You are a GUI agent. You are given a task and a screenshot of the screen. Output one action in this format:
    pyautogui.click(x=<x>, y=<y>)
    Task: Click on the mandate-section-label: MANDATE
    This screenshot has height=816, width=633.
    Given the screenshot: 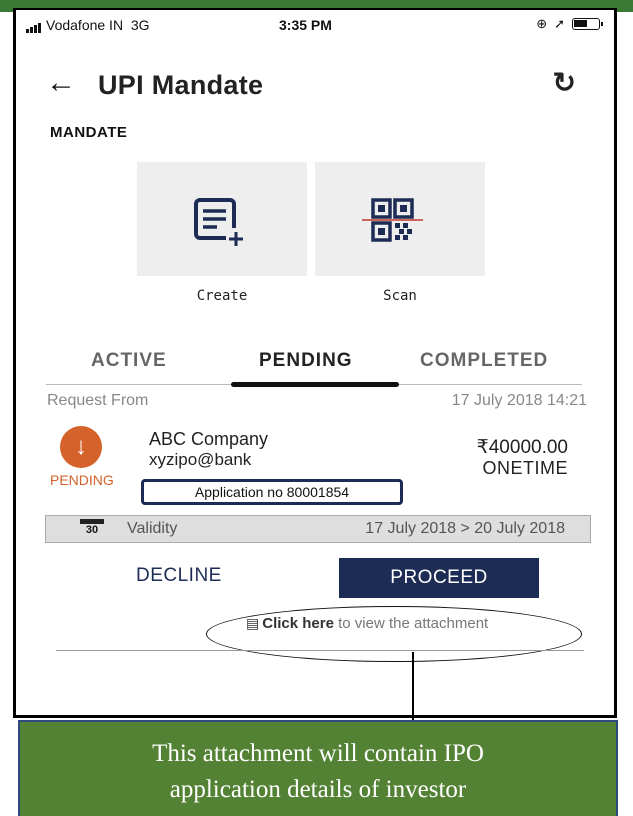 What is the action you would take?
    pyautogui.click(x=89, y=132)
    